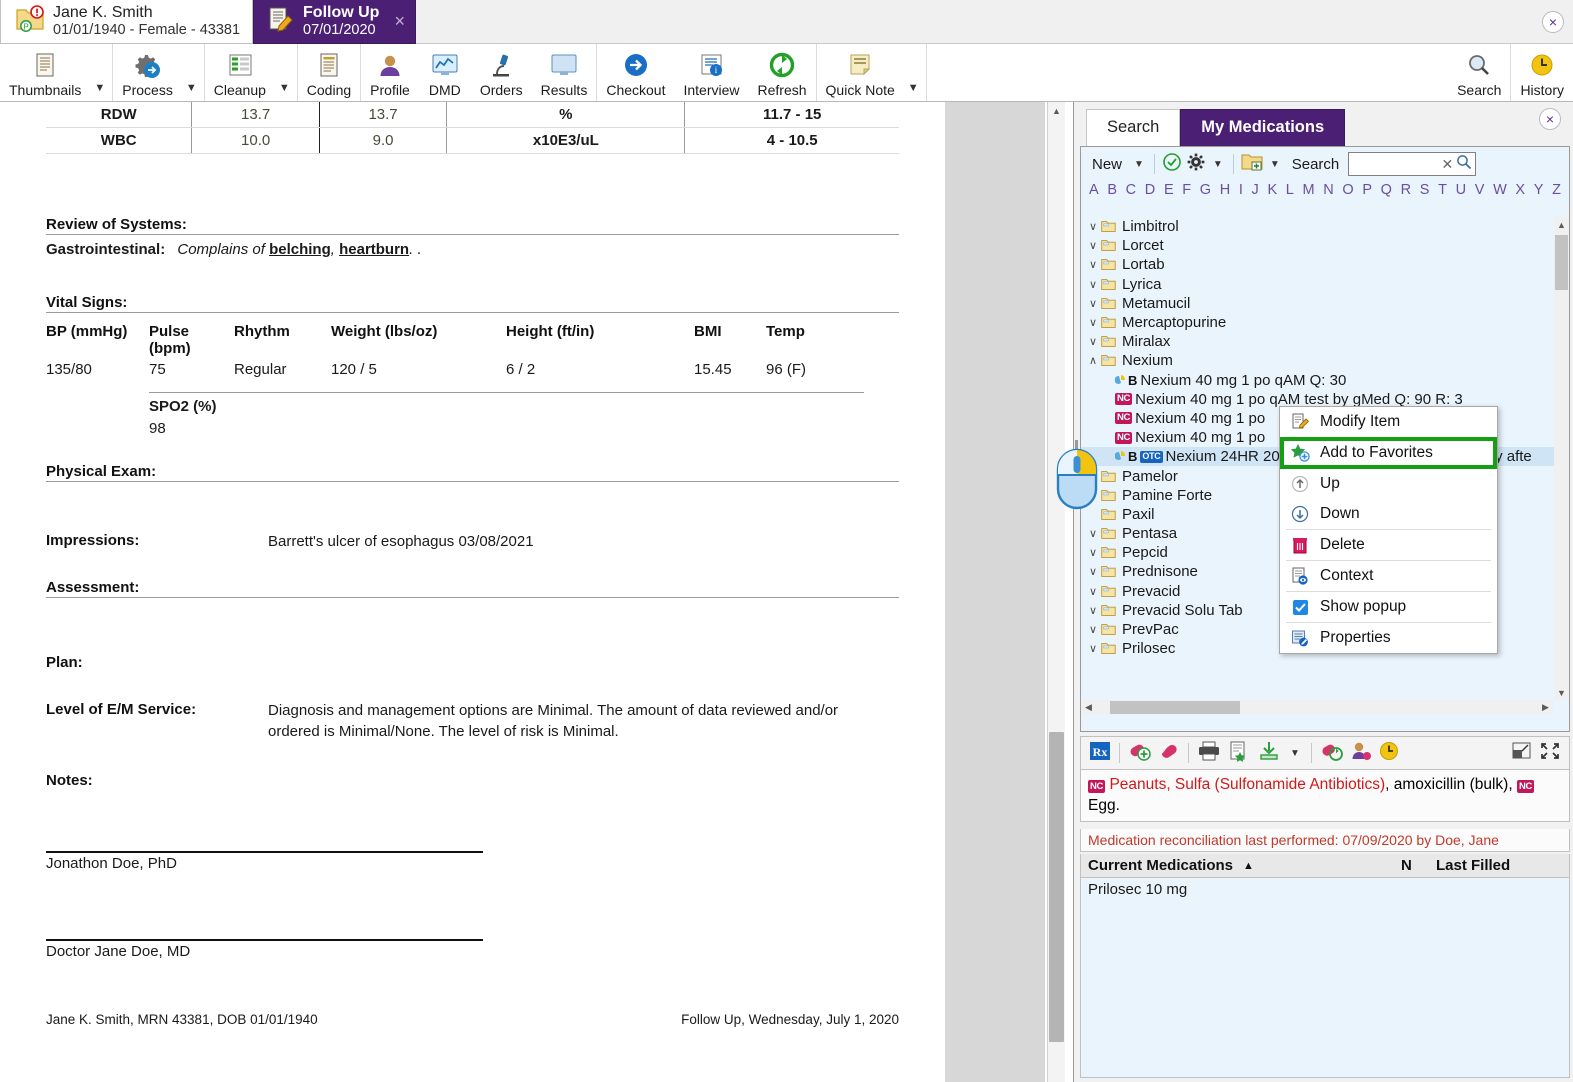 This screenshot has width=1573, height=1082. What do you see at coordinates (286, 72) in the screenshot?
I see `cleanup-dropdown-icon: ▼` at bounding box center [286, 72].